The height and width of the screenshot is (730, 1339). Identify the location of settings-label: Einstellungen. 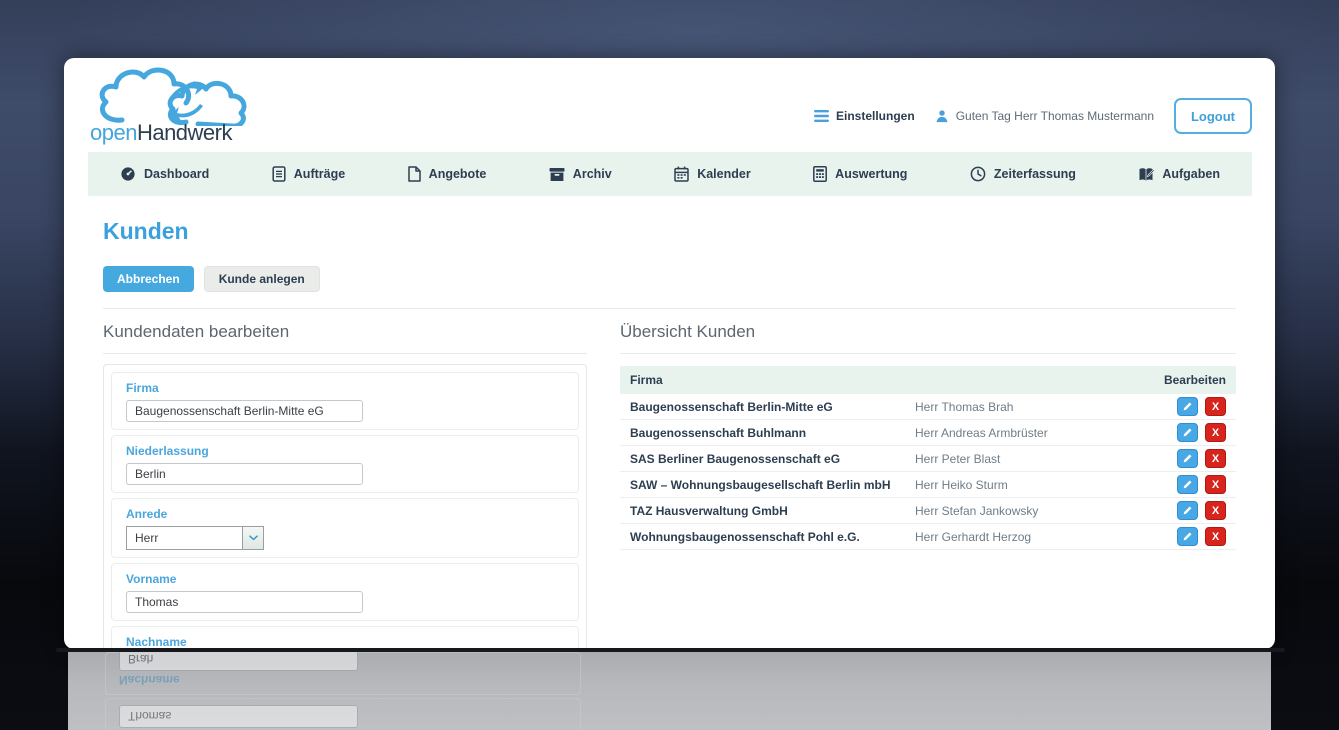
(875, 116).